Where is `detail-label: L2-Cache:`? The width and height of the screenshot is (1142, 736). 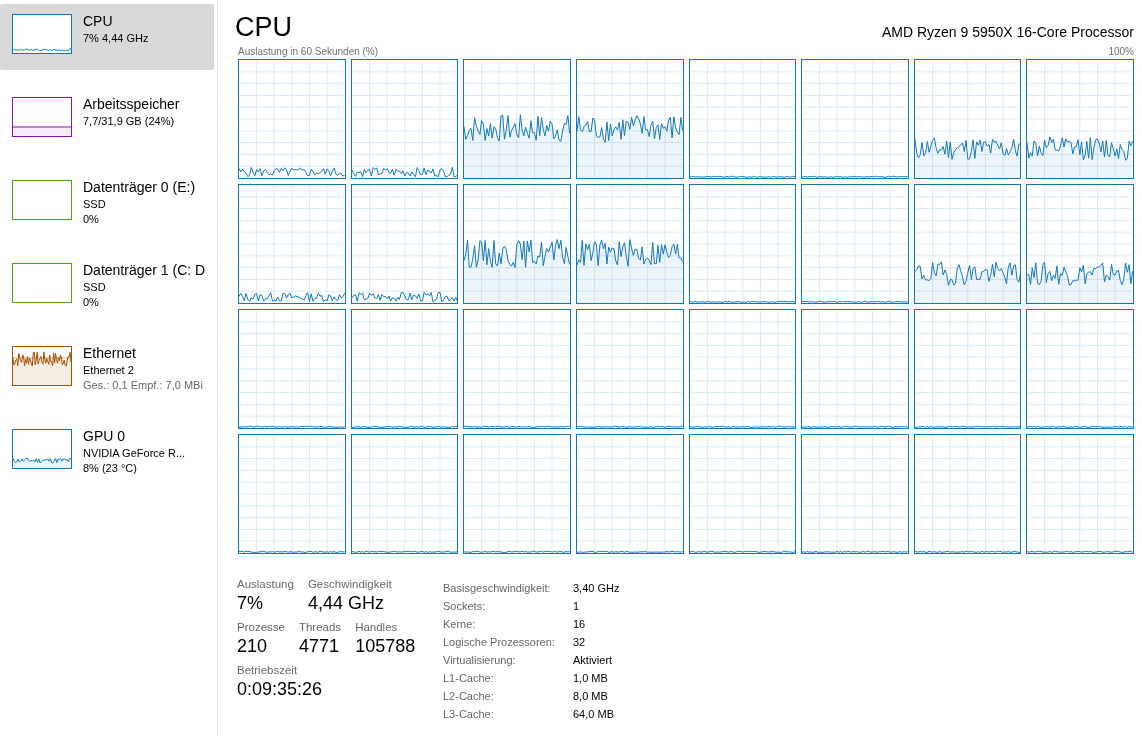
detail-label: L2-Cache: is located at coordinates (469, 696).